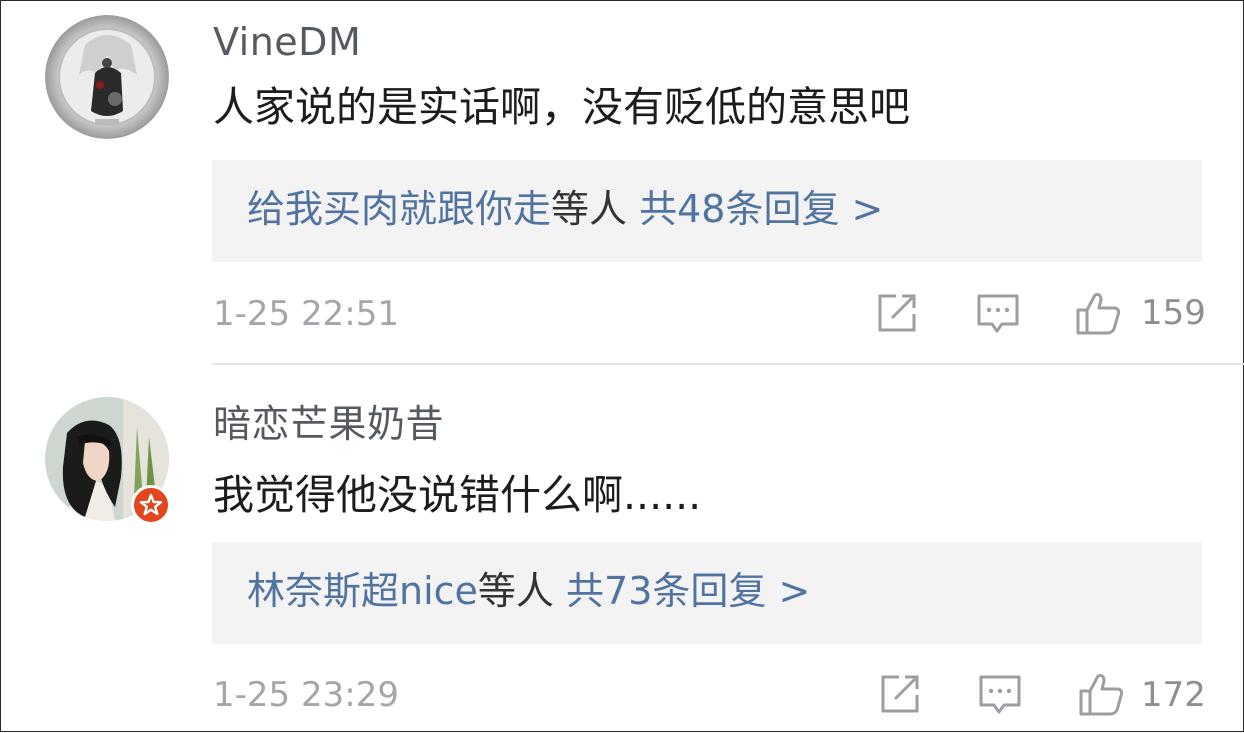  I want to click on replies-count-link: 共73条回复 >, so click(688, 591).